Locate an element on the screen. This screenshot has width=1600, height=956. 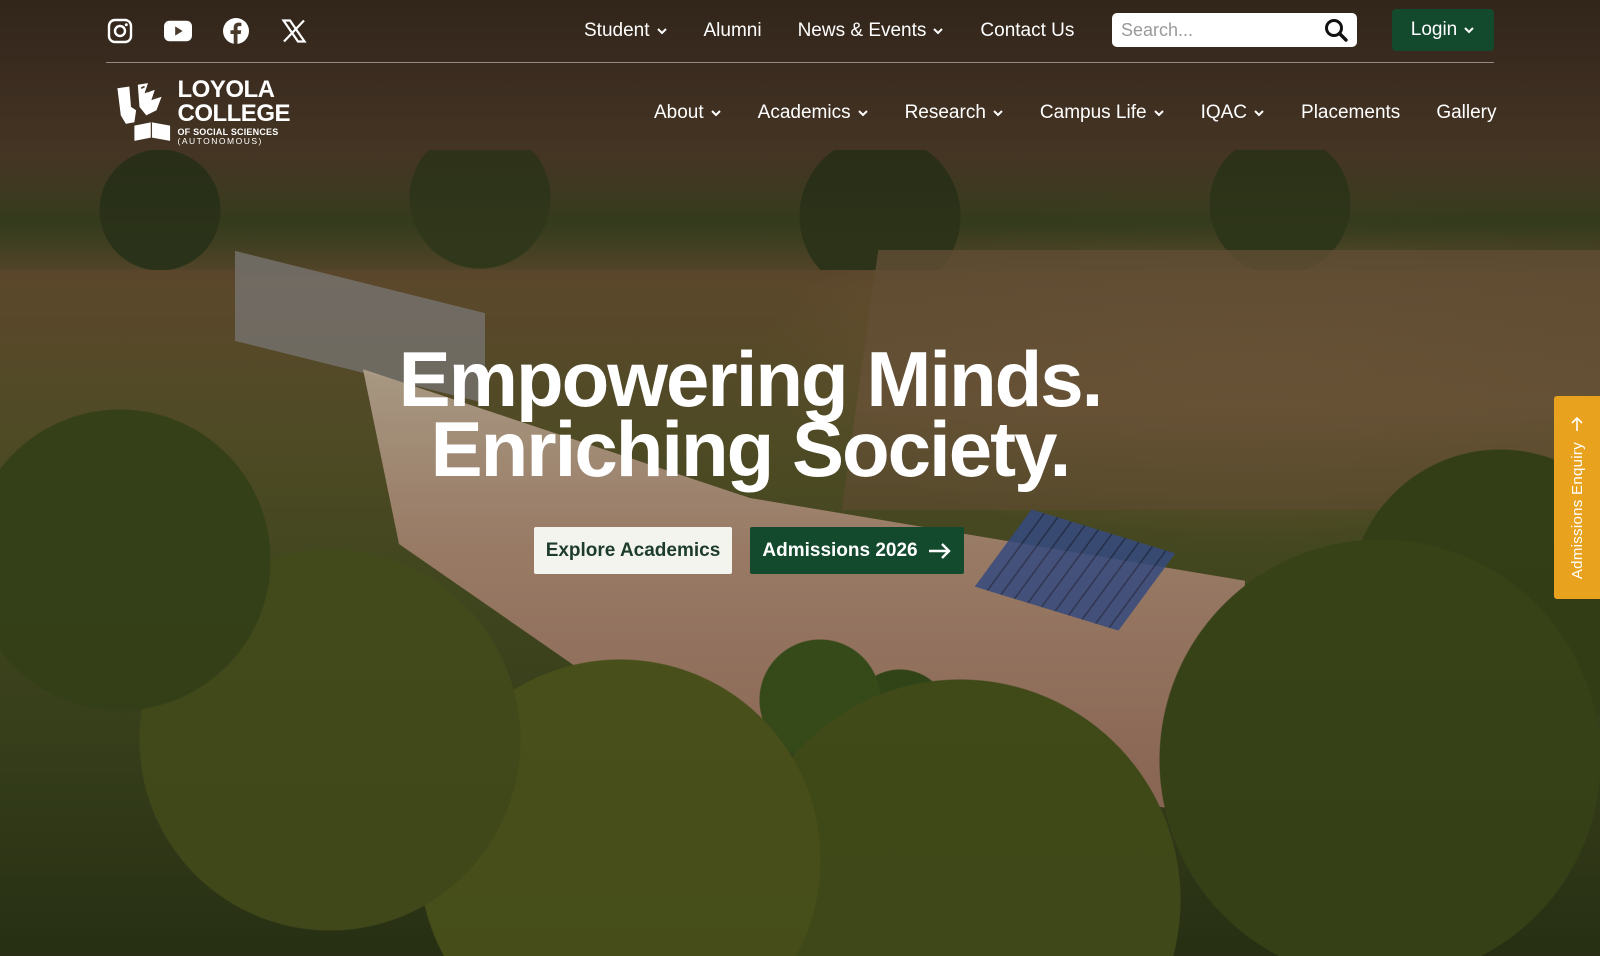
nav-gallery: Gallery is located at coordinates (1466, 113).